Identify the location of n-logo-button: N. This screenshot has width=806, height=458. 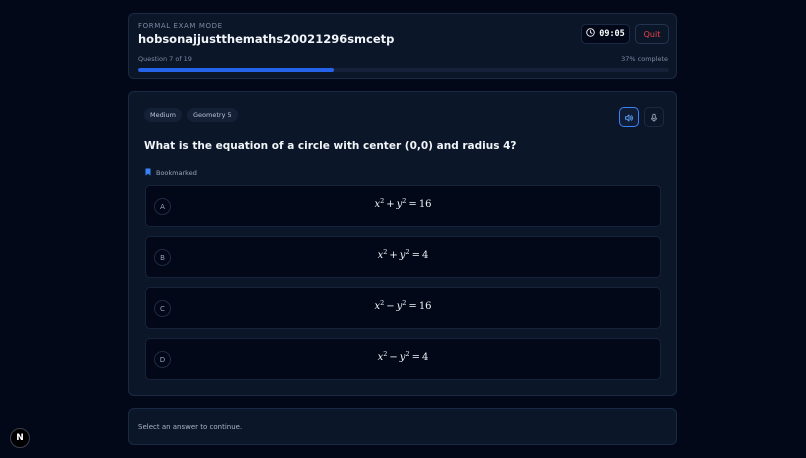
(20, 438).